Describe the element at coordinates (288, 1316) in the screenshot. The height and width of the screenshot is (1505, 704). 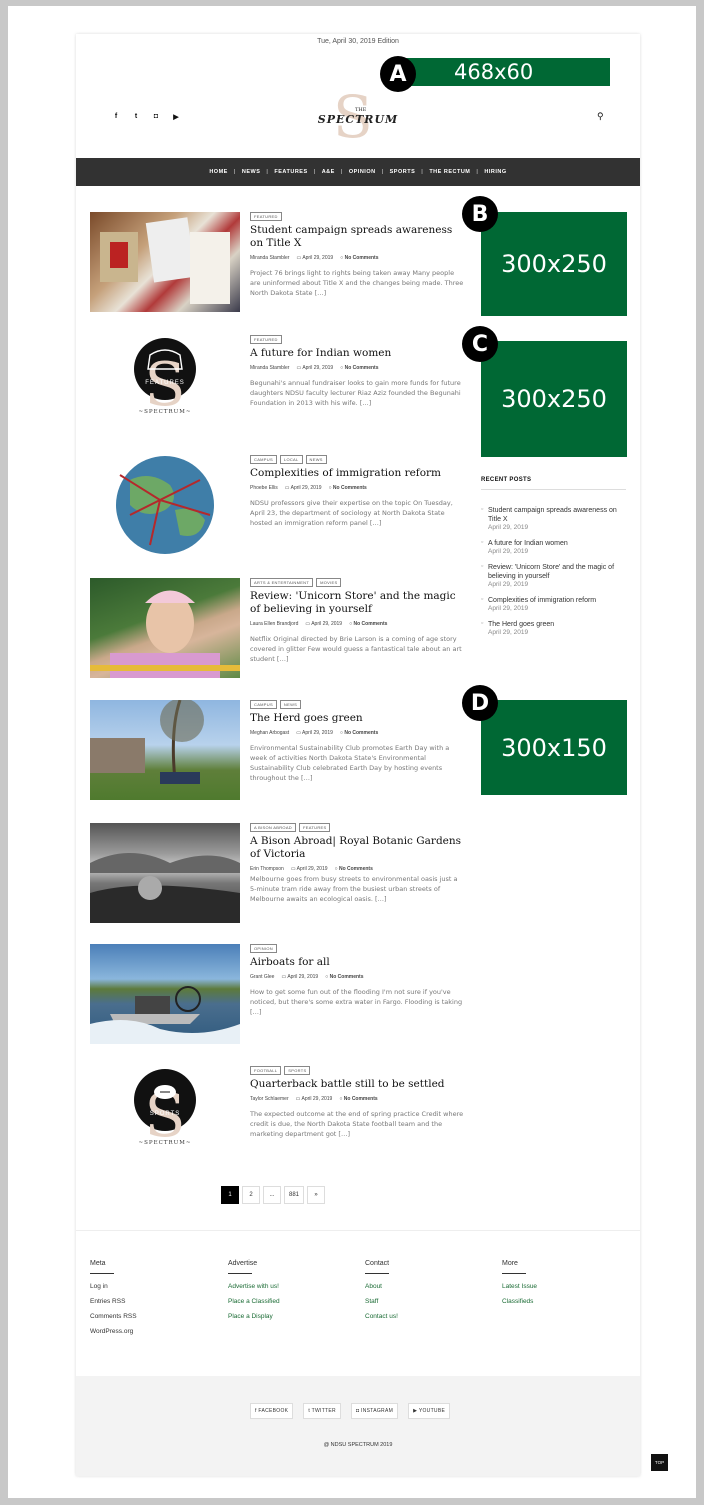
I see `footer-link: Place a Display` at that location.